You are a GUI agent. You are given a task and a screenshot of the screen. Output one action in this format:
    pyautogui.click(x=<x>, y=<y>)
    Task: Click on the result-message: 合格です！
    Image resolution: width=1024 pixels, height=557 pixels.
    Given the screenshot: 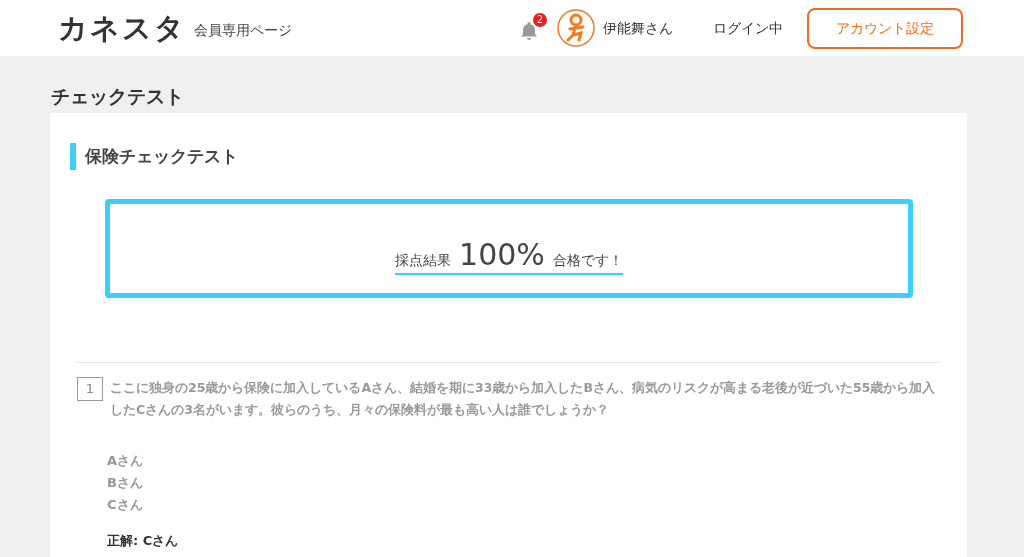 What is the action you would take?
    pyautogui.click(x=587, y=260)
    